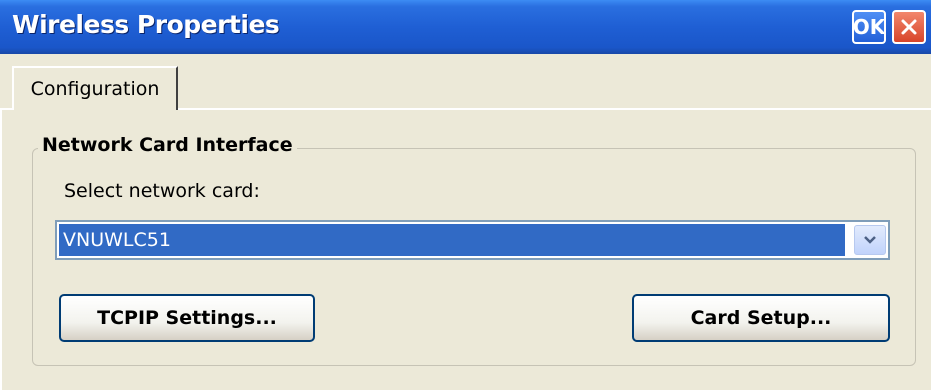 The height and width of the screenshot is (390, 931). What do you see at coordinates (162, 191) in the screenshot?
I see `select-network-card-label: Select network card:` at bounding box center [162, 191].